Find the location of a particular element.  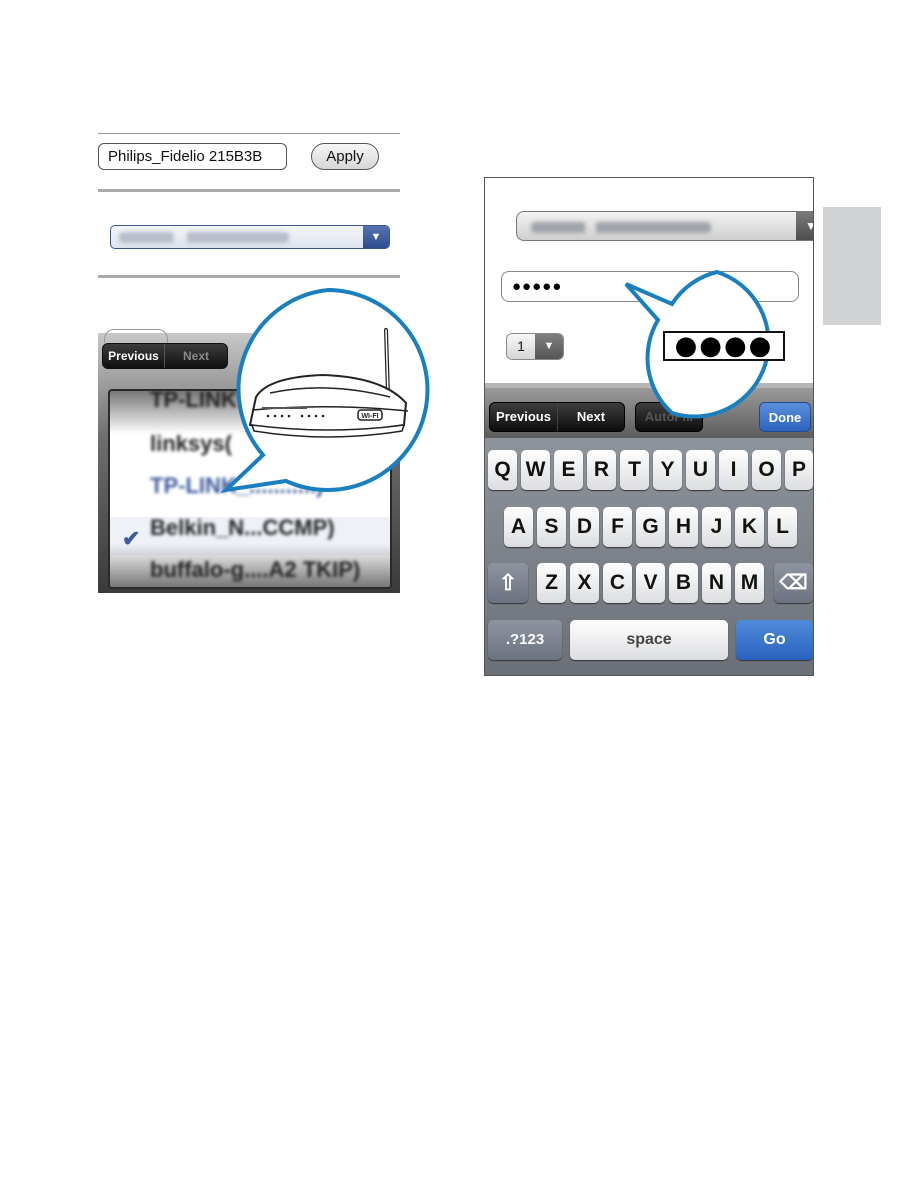

key-f: F is located at coordinates (617, 527).